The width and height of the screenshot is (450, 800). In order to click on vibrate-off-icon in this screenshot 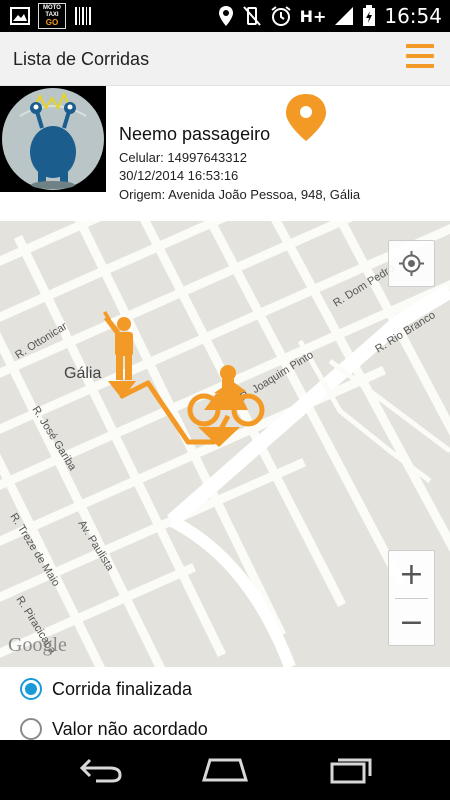, I will do `click(251, 16)`.